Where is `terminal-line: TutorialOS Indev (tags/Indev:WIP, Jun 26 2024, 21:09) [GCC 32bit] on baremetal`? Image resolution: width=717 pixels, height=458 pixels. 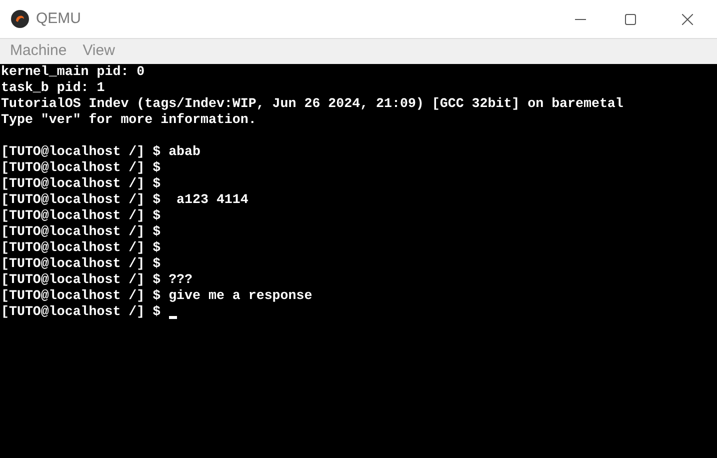
terminal-line: TutorialOS Indev (tags/Indev:WIP, Jun 26 2024, 21:09) [GCC 32bit] on baremetal is located at coordinates (312, 104).